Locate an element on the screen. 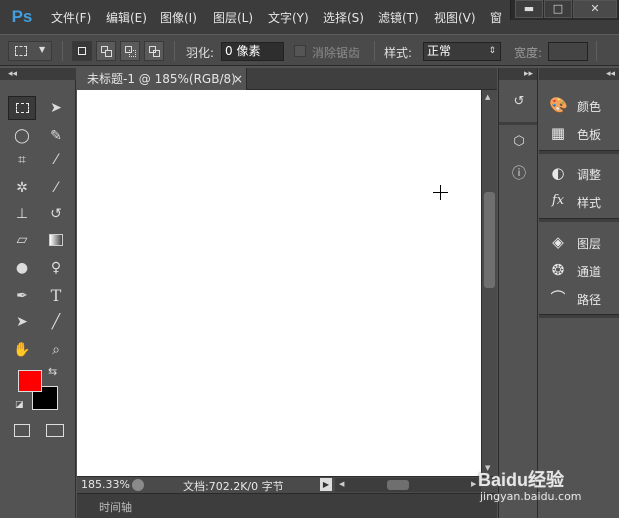 The image size is (619, 518). vertical-scrollbar: ▲ ▼ is located at coordinates (489, 283).